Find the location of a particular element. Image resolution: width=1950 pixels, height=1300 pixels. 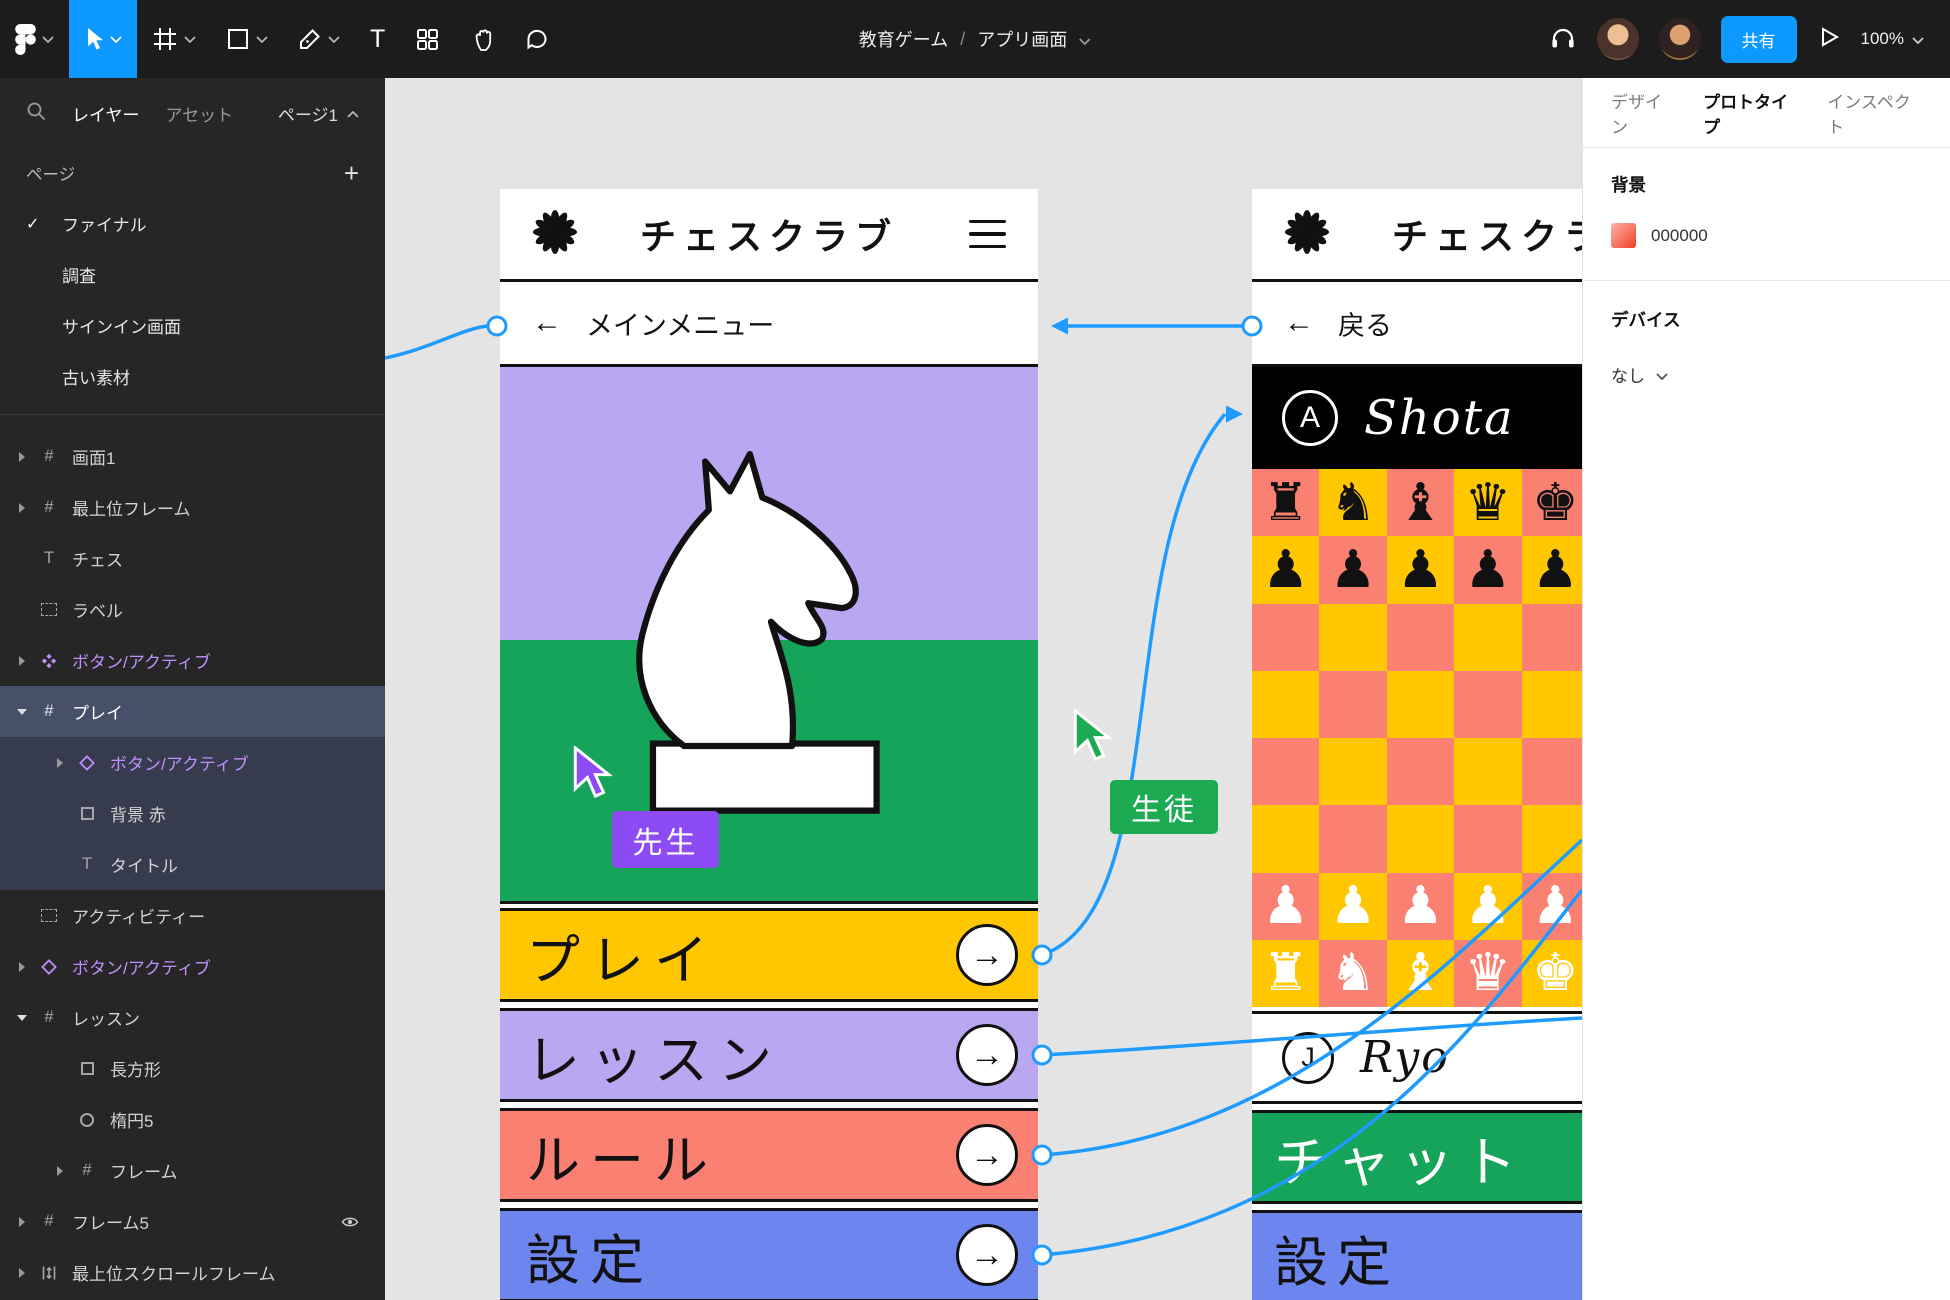

comment-tool-button is located at coordinates (536, 39).